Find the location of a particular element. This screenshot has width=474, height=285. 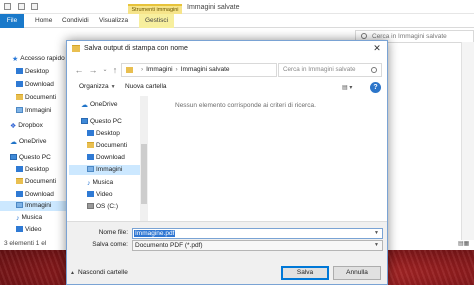

tree-label: OneDrive is located at coordinates (104, 104).